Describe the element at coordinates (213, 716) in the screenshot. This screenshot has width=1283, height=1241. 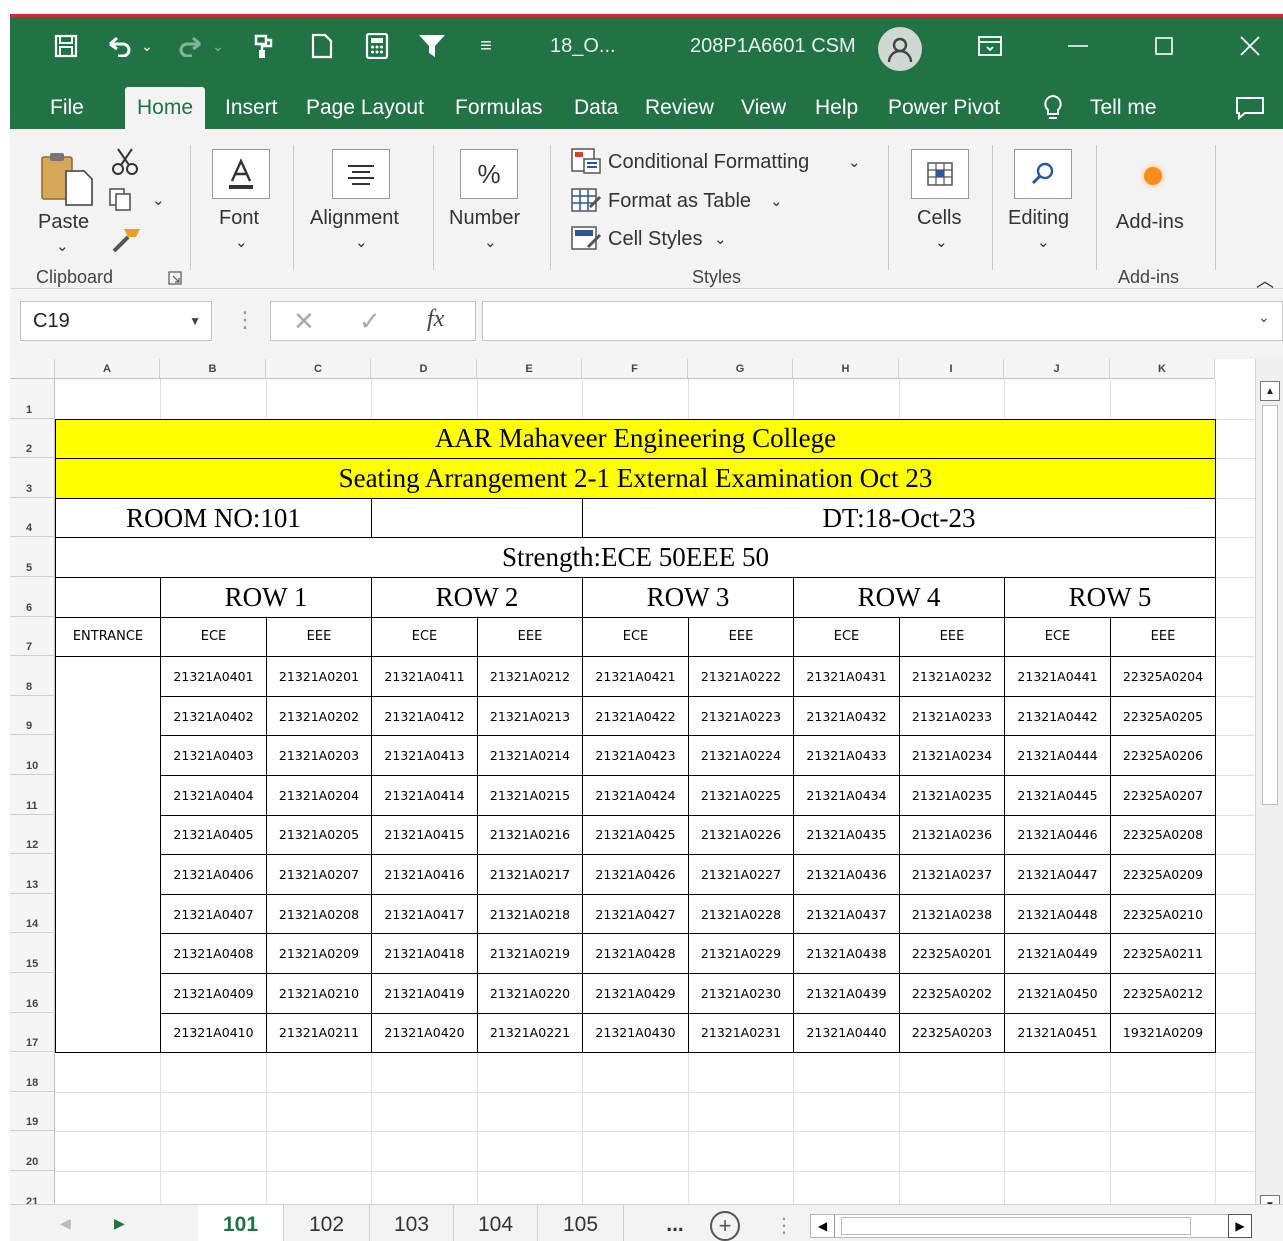
I see `roll-number-cell: 21321A0402` at that location.